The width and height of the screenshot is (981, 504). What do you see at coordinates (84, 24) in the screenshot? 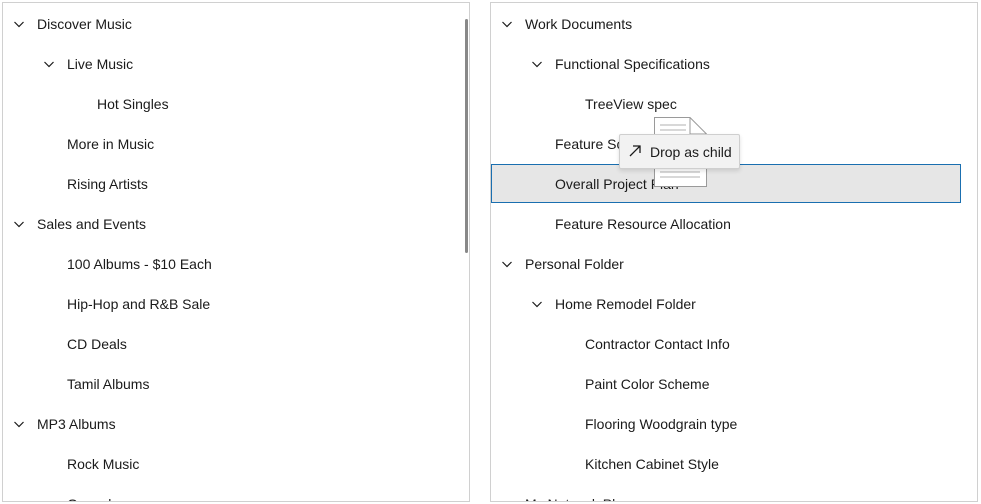
I see `left-tree-item-label: Discover Music` at bounding box center [84, 24].